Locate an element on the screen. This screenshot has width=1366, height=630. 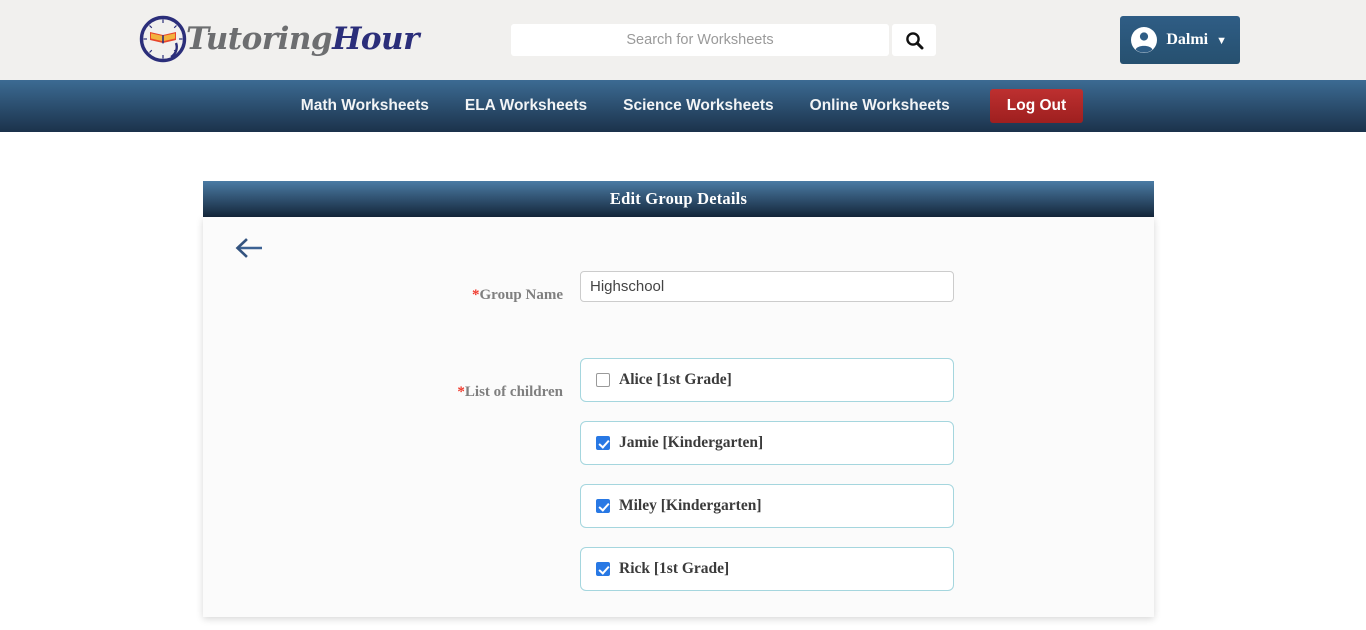
child-row-jamie: Jamie [Kindergarten] is located at coordinates (767, 443).